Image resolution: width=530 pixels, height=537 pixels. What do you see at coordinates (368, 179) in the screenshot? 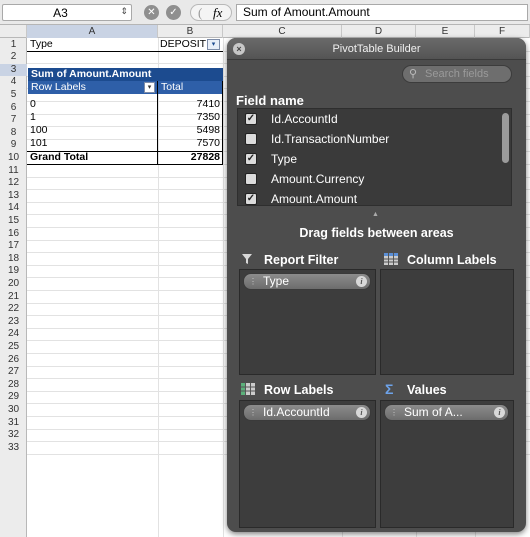
I see `field-item-amount-currency: Amount.Currency` at bounding box center [368, 179].